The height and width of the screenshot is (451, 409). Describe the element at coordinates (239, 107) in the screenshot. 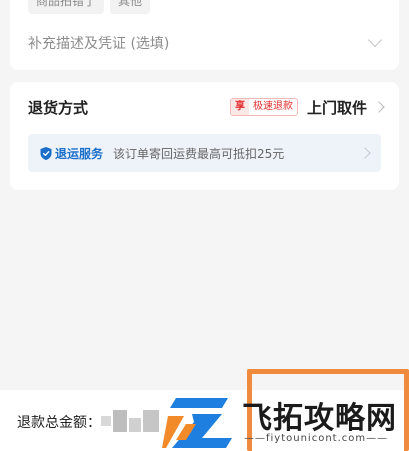

I see `badge-enjoy-label: 享` at that location.